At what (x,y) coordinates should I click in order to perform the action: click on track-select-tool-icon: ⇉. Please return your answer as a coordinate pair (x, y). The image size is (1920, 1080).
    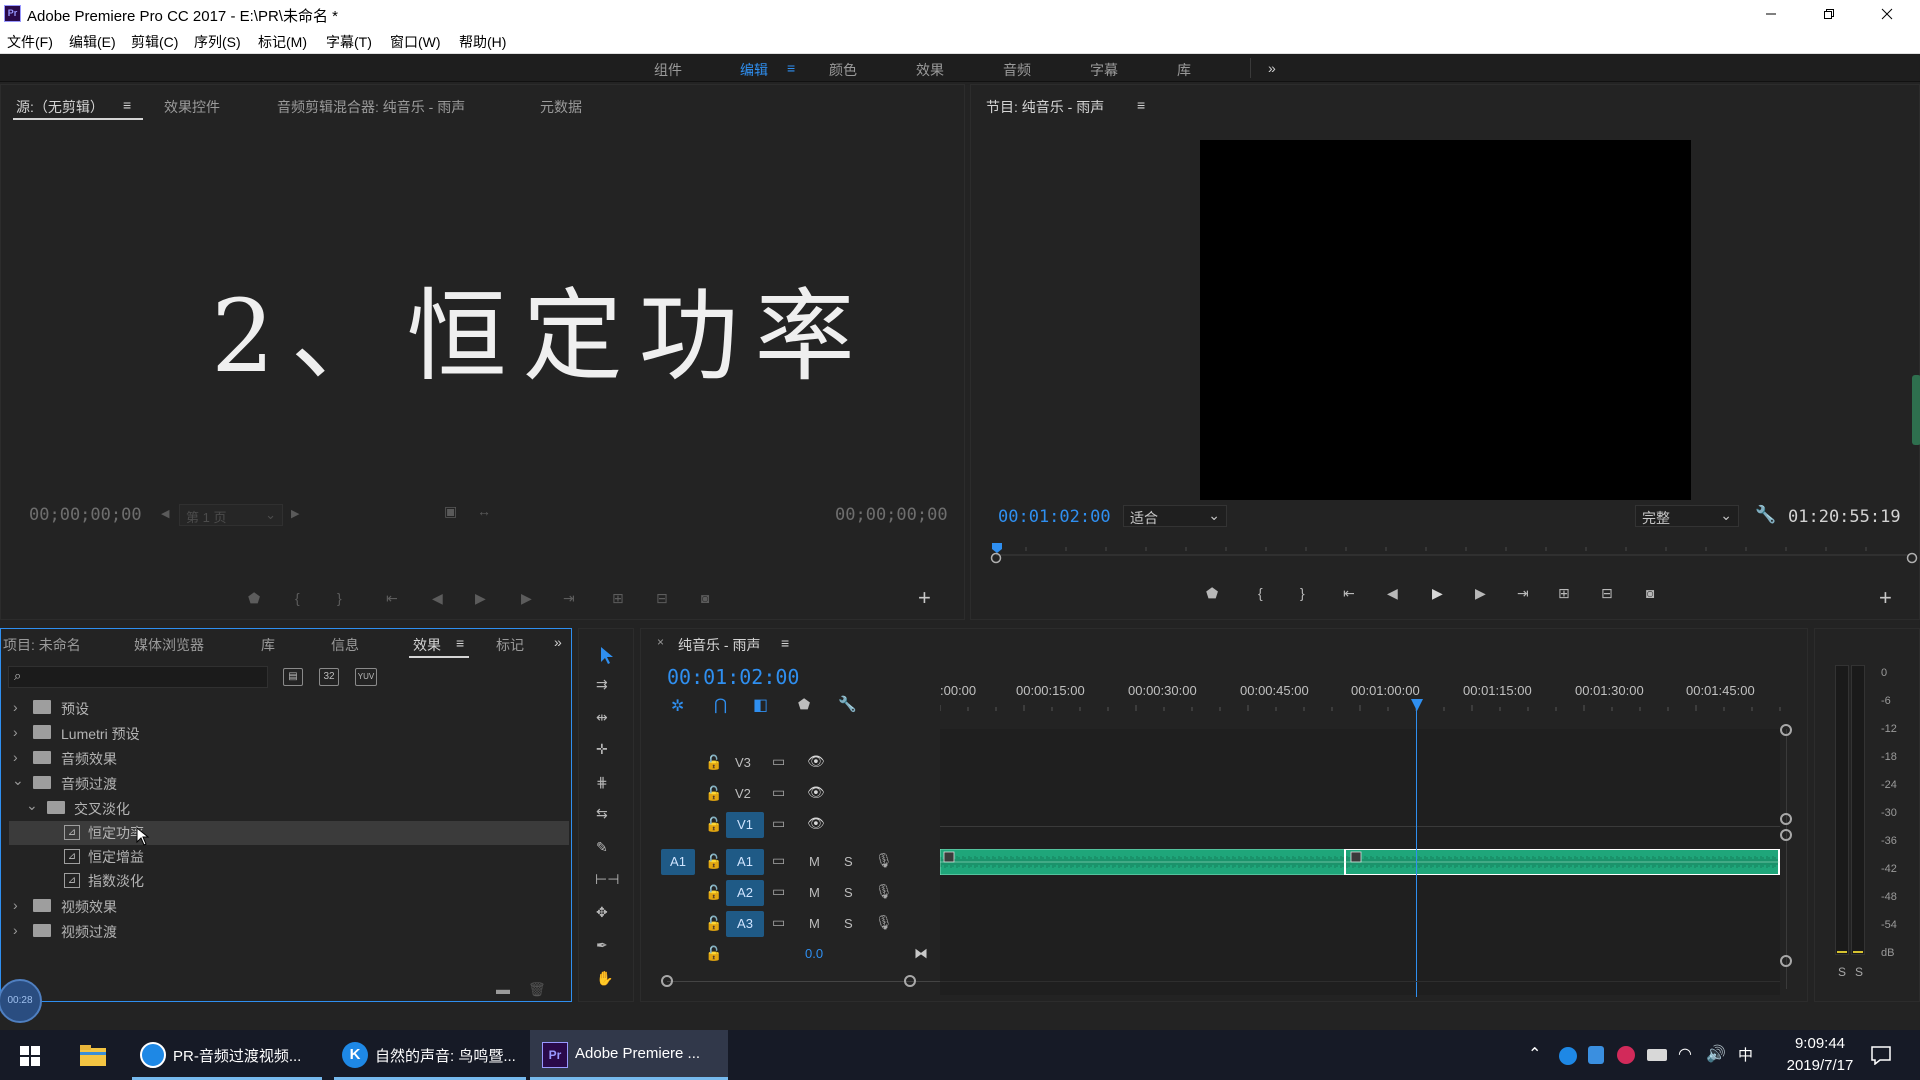
    Looking at the image, I should click on (602, 684).